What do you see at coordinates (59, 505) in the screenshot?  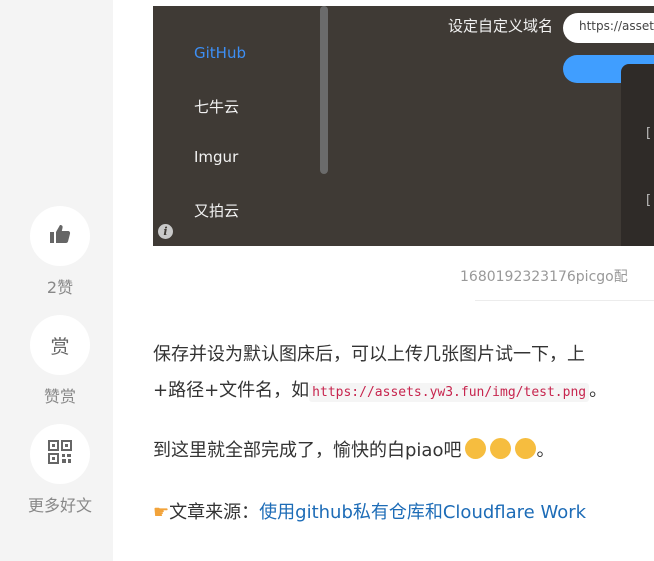 I see `more-articles-label: 更多好文` at bounding box center [59, 505].